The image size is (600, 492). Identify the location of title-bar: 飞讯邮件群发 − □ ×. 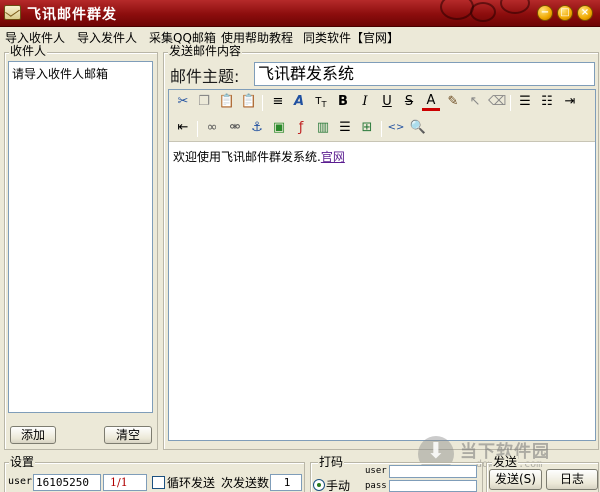
(300, 13).